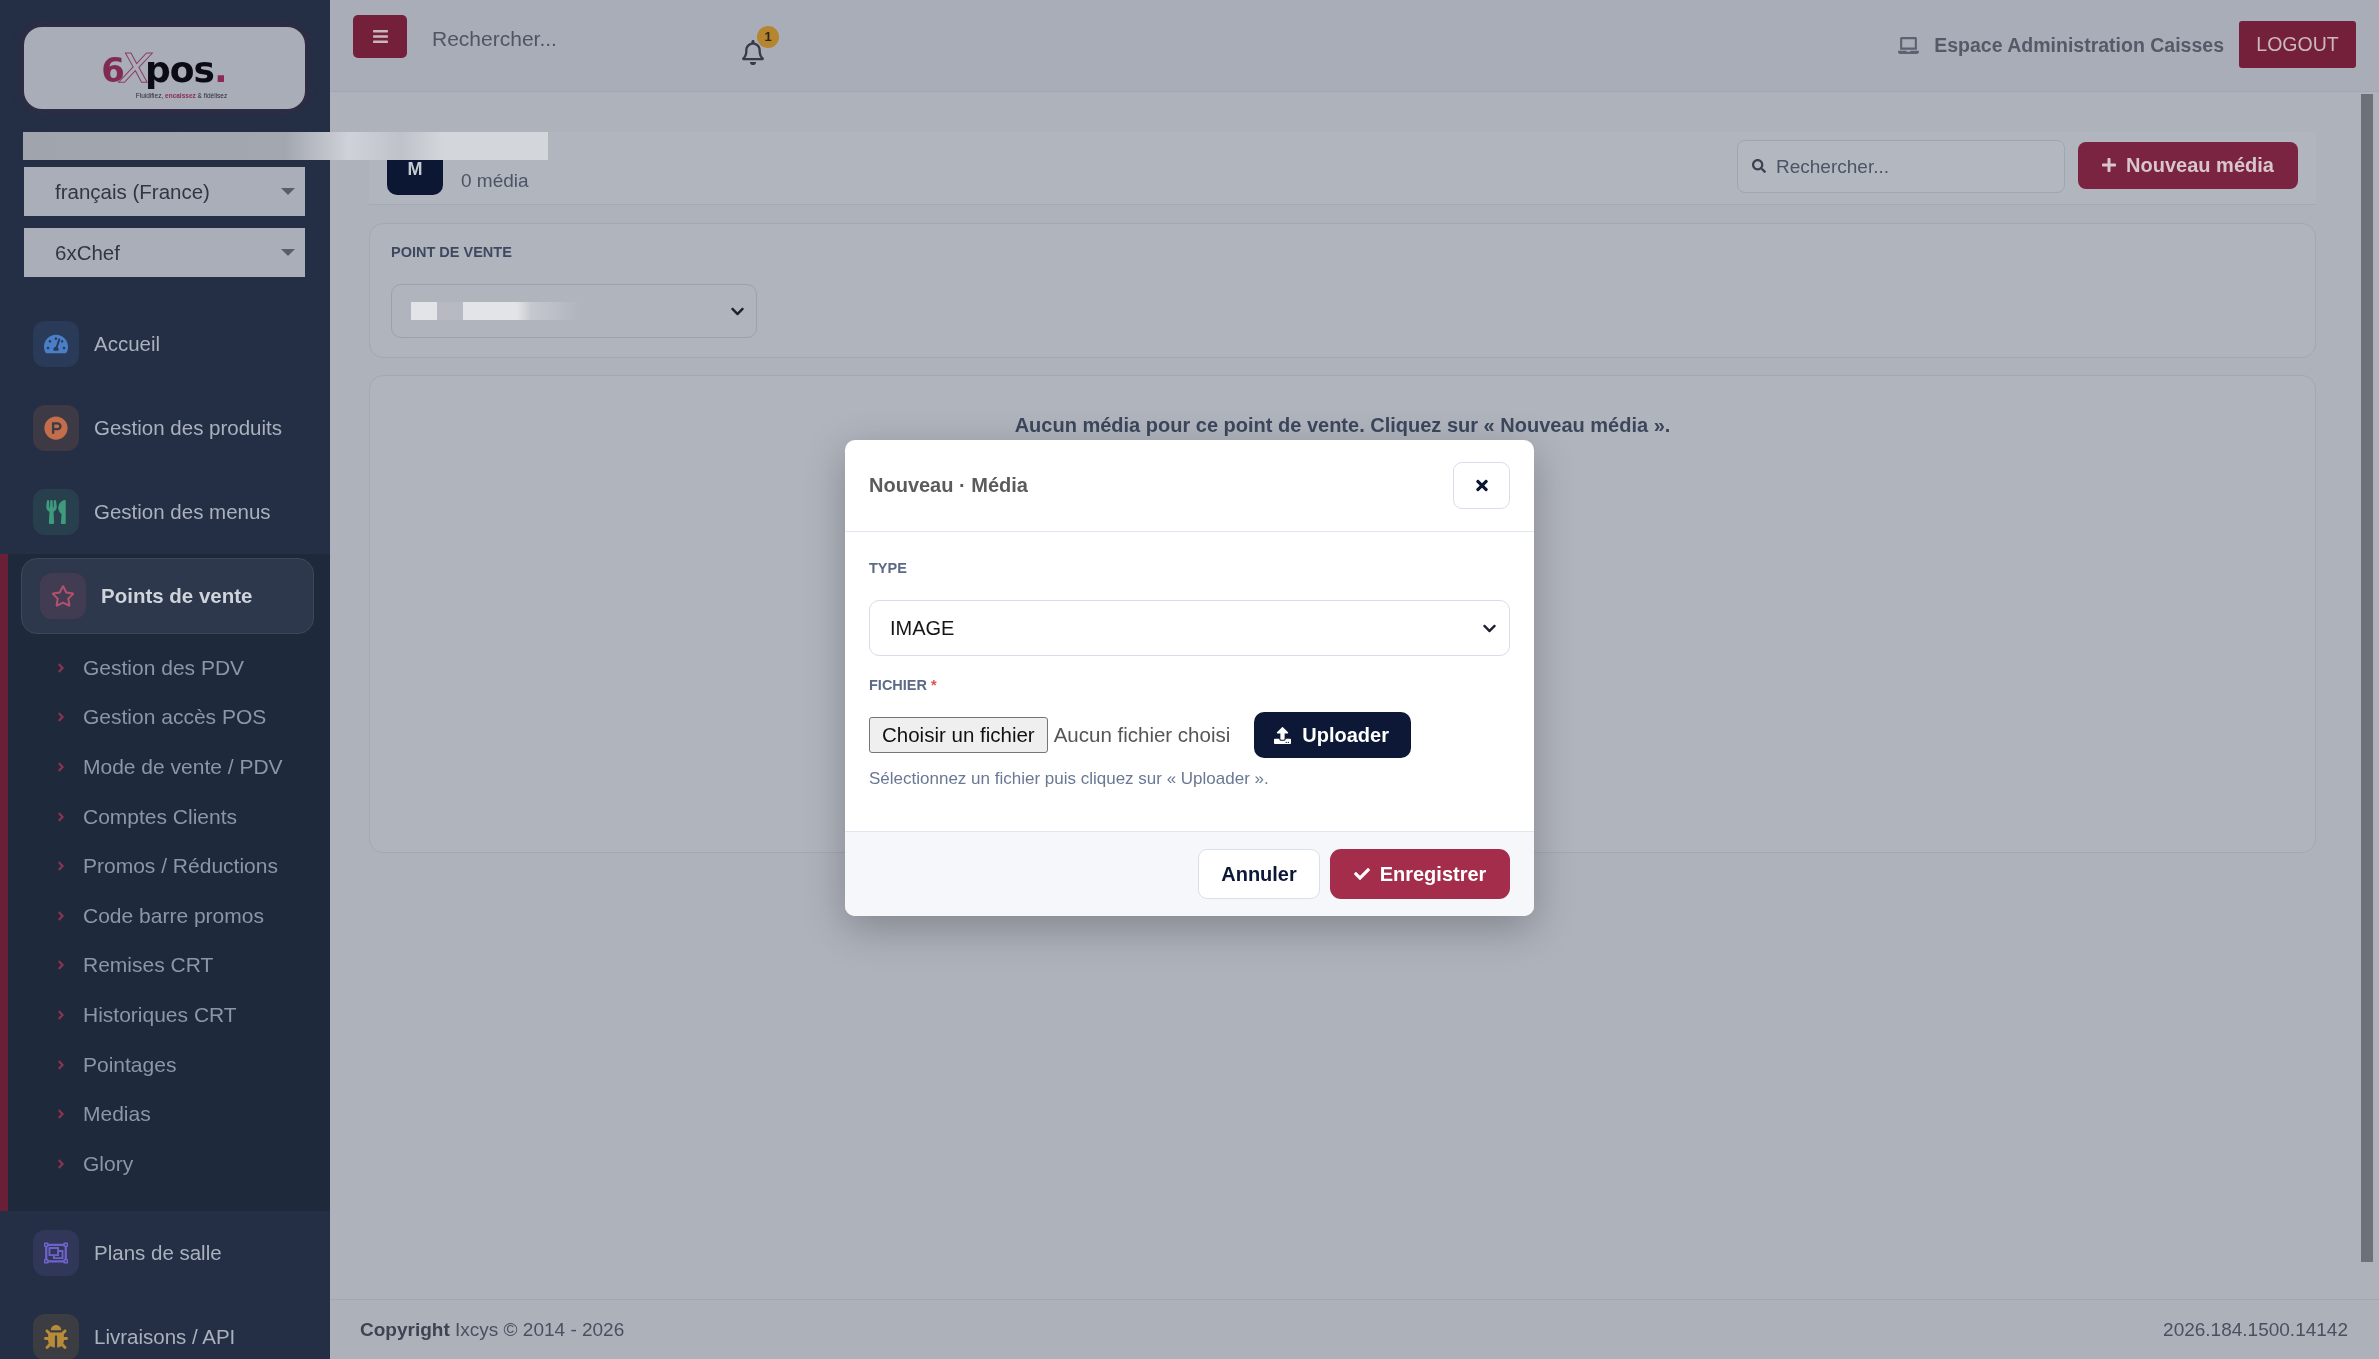 The image size is (2379, 1359). What do you see at coordinates (165, 1326) in the screenshot?
I see `sidebar-item: Livraisons / API` at bounding box center [165, 1326].